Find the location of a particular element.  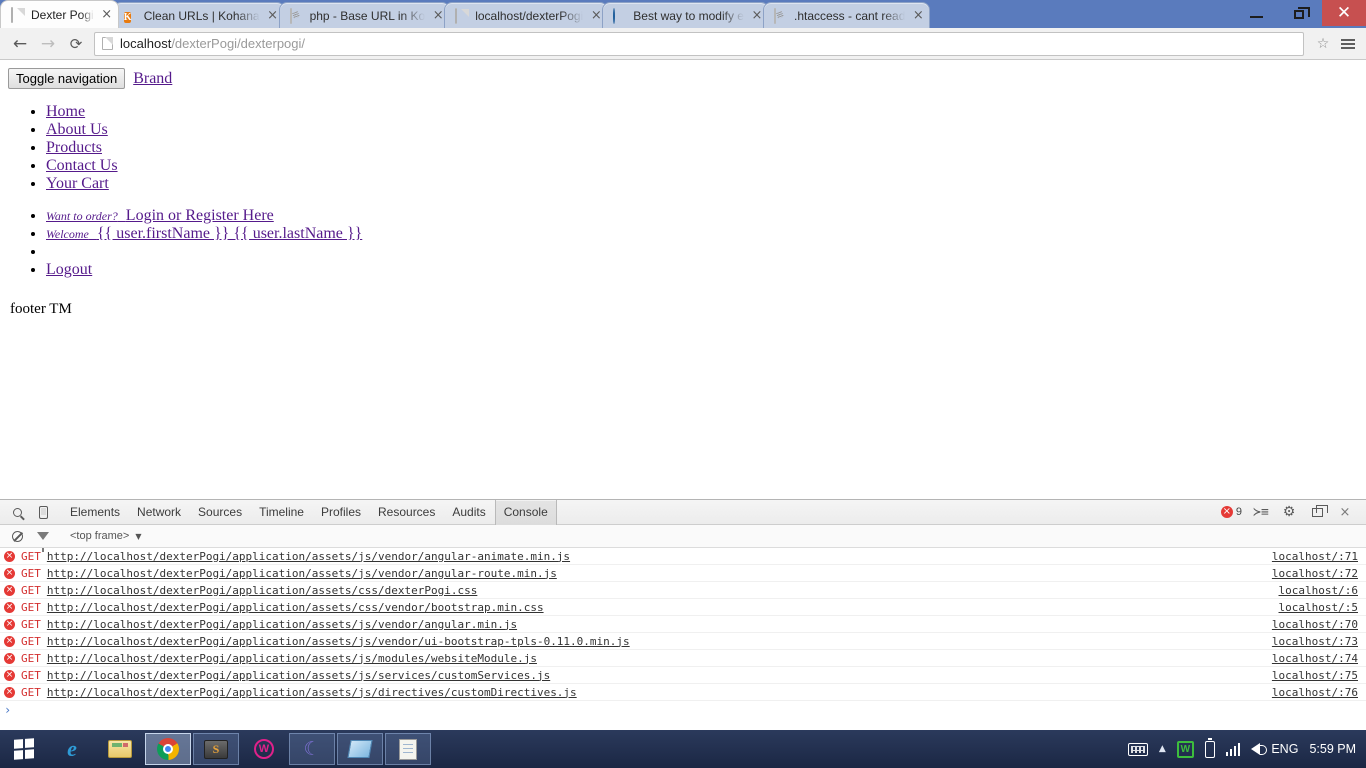

log-source-link: localhost/:73 is located at coordinates (1317, 641).